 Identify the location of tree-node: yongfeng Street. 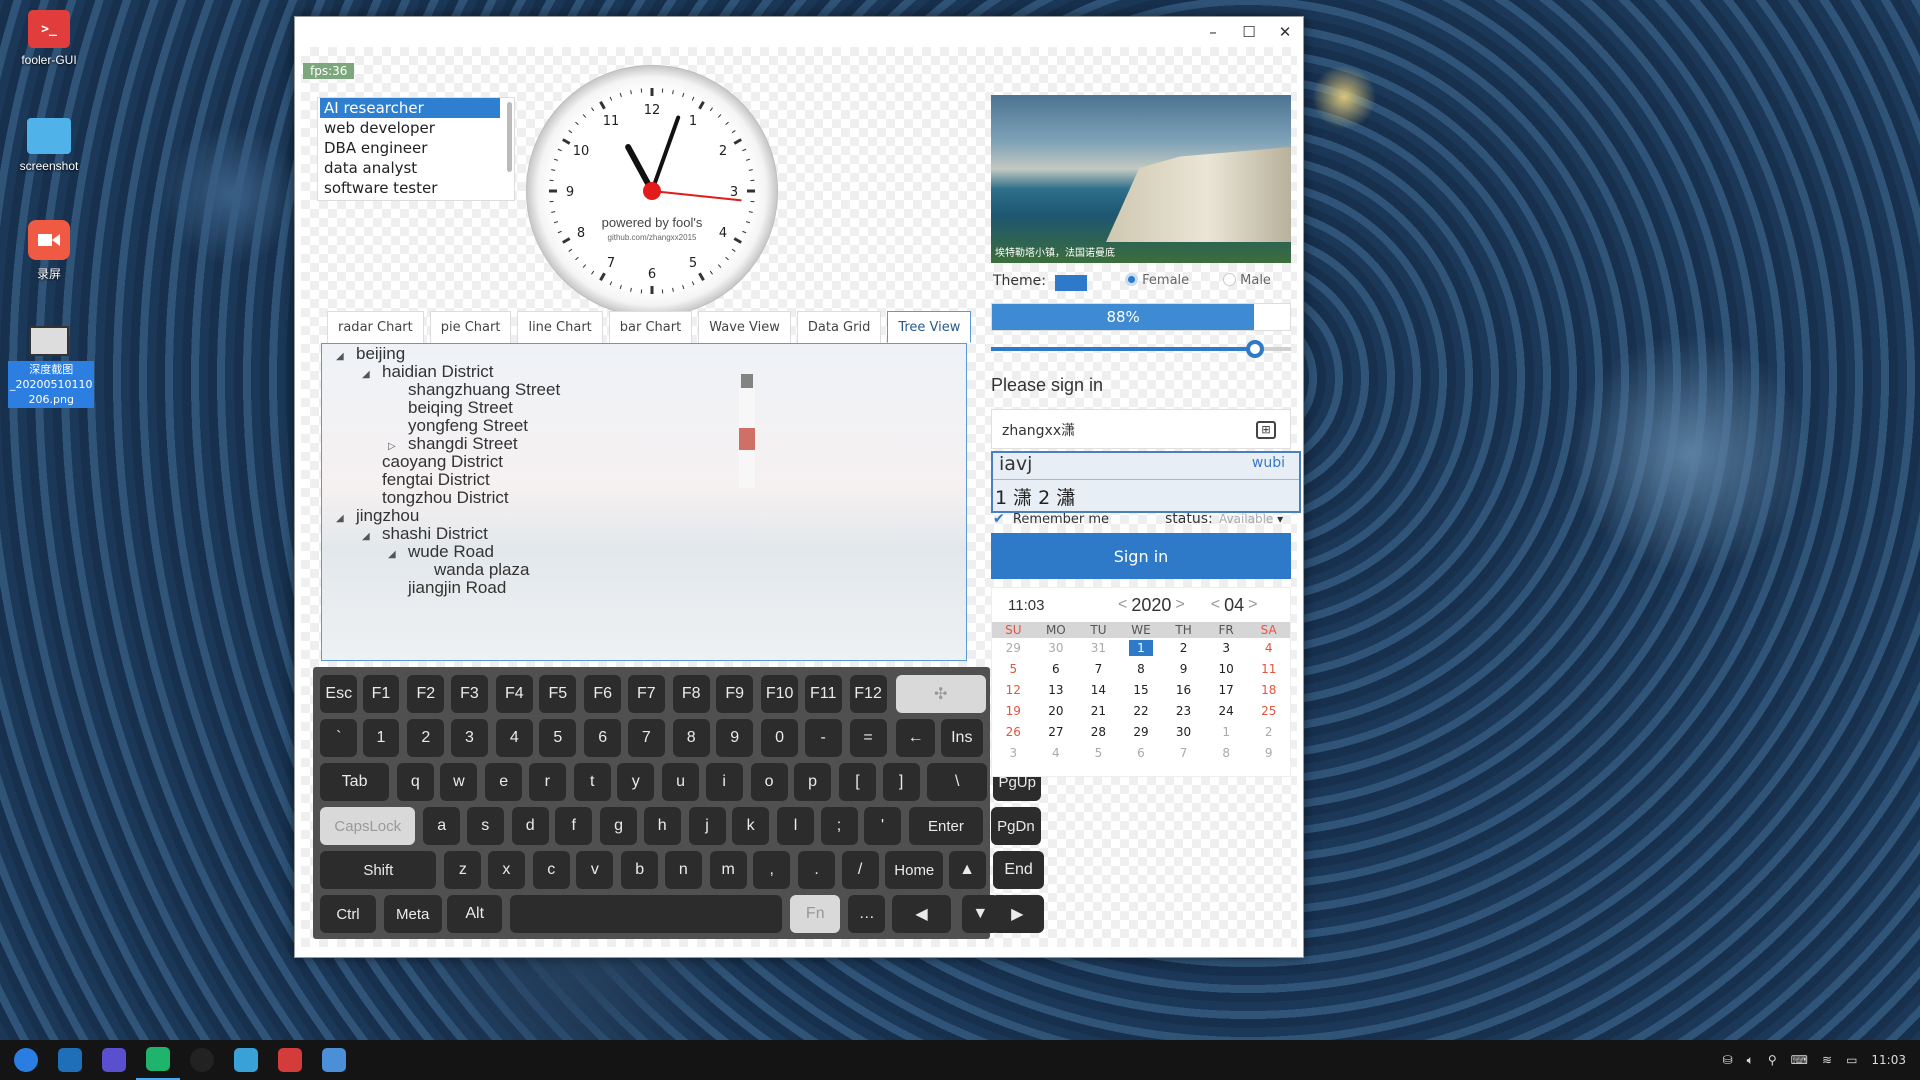
(458, 426).